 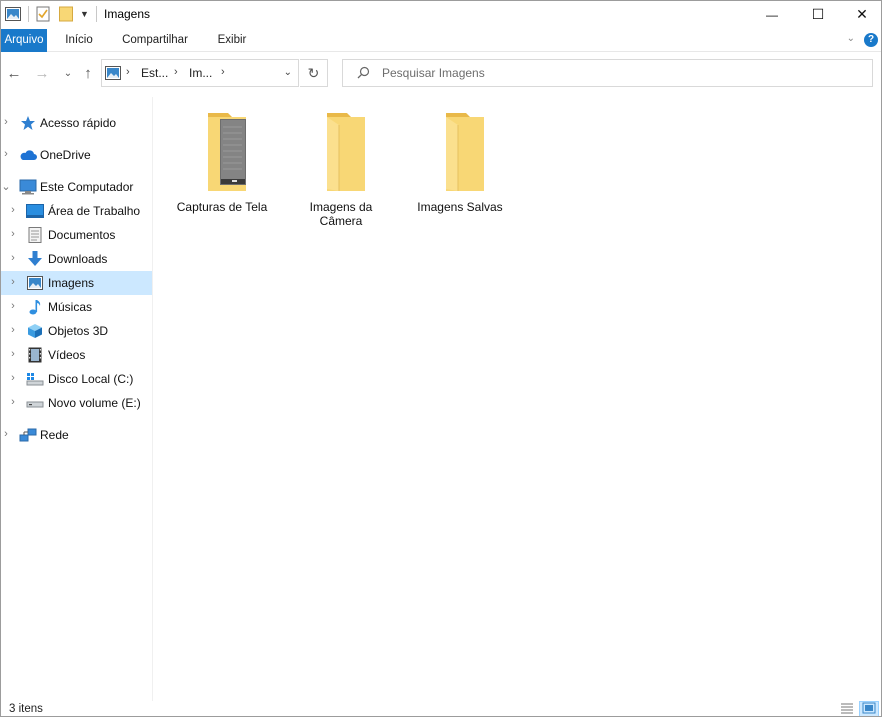 I want to click on sidebar-item-acesso-rapido: › Acesso rápido, so click(x=76, y=123).